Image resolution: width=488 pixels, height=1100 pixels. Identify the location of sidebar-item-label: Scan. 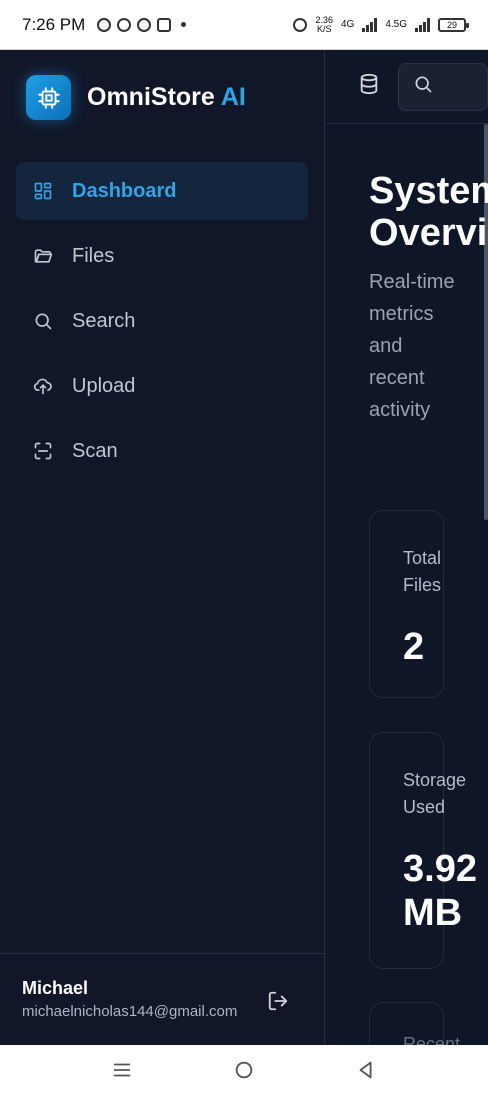
(95, 450).